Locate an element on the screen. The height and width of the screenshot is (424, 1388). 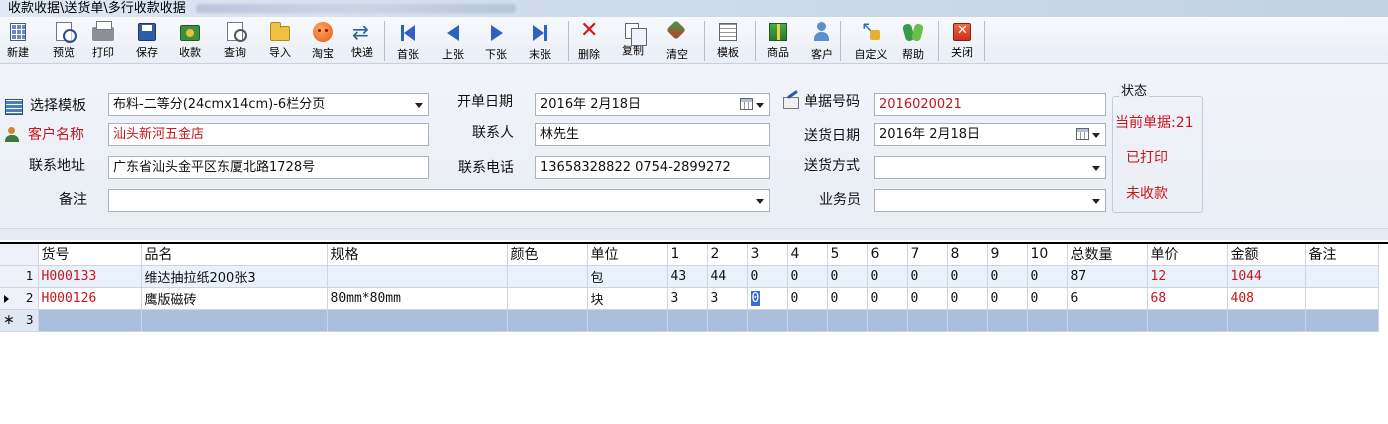
grid-cell: 鹰版磁砖 is located at coordinates (234, 298).